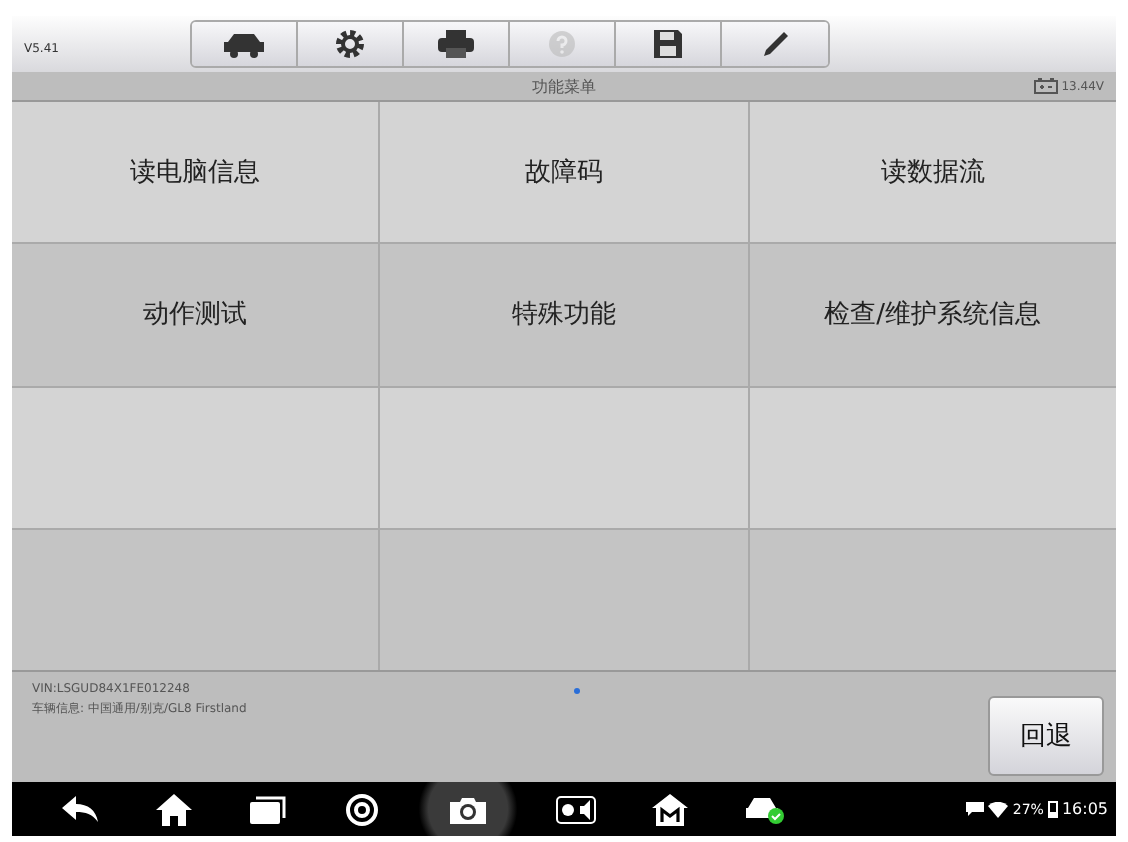  What do you see at coordinates (267, 809) in the screenshot?
I see `recent-apps-icon` at bounding box center [267, 809].